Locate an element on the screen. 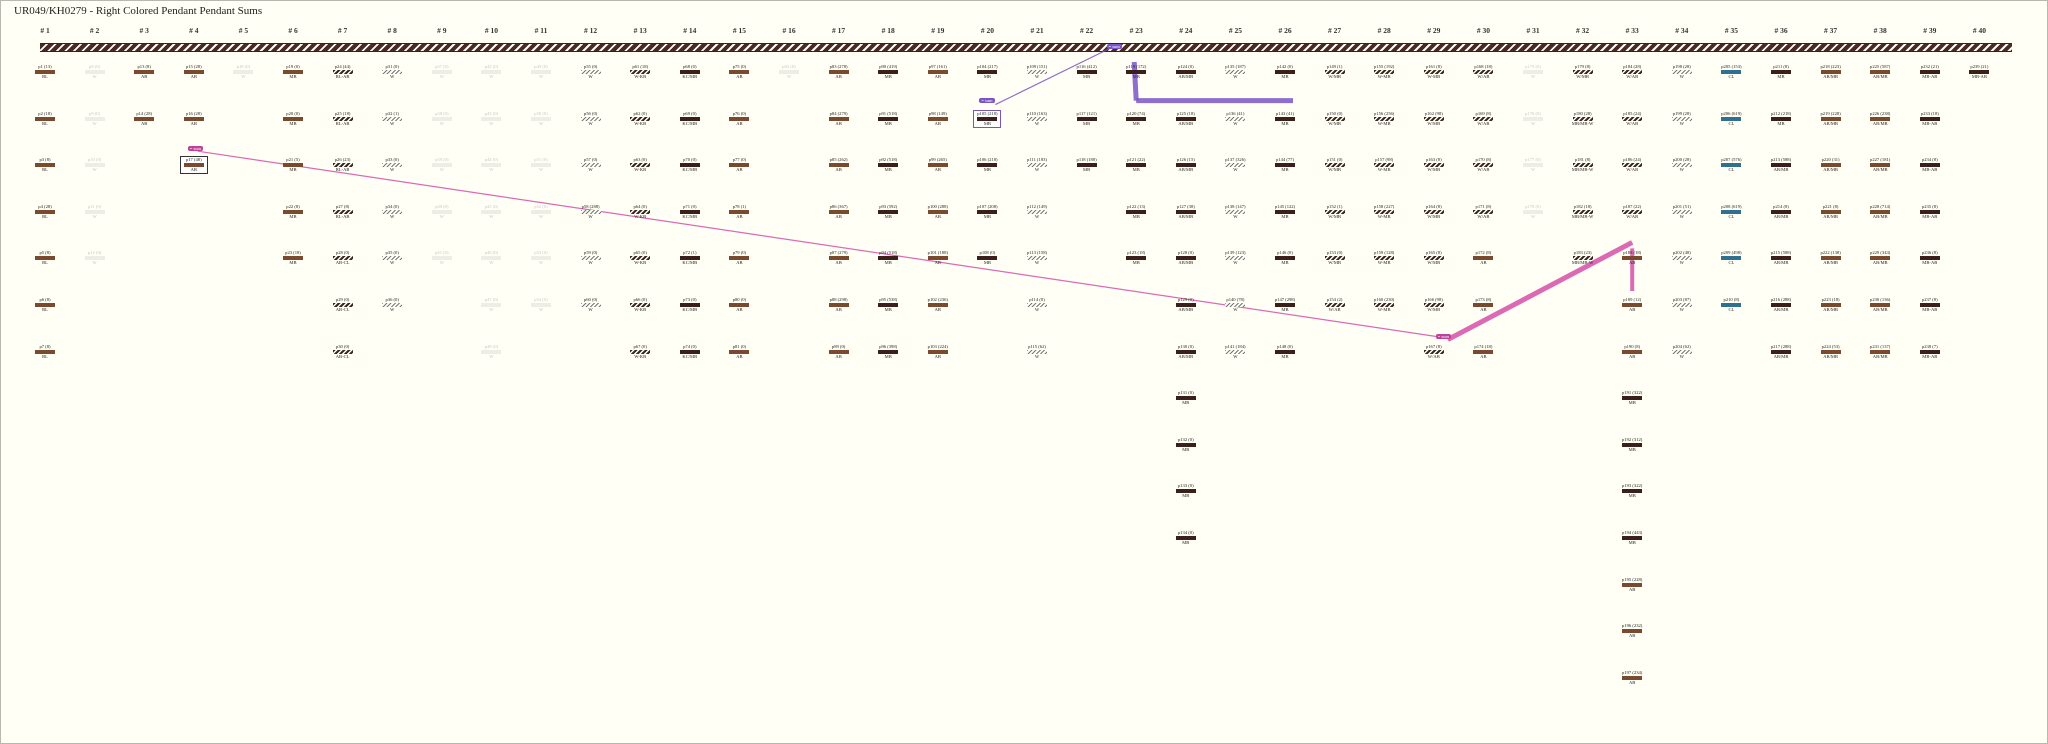 This screenshot has width=2048, height=744. pendant: p125 (18) AB/MB is located at coordinates (1186, 119).